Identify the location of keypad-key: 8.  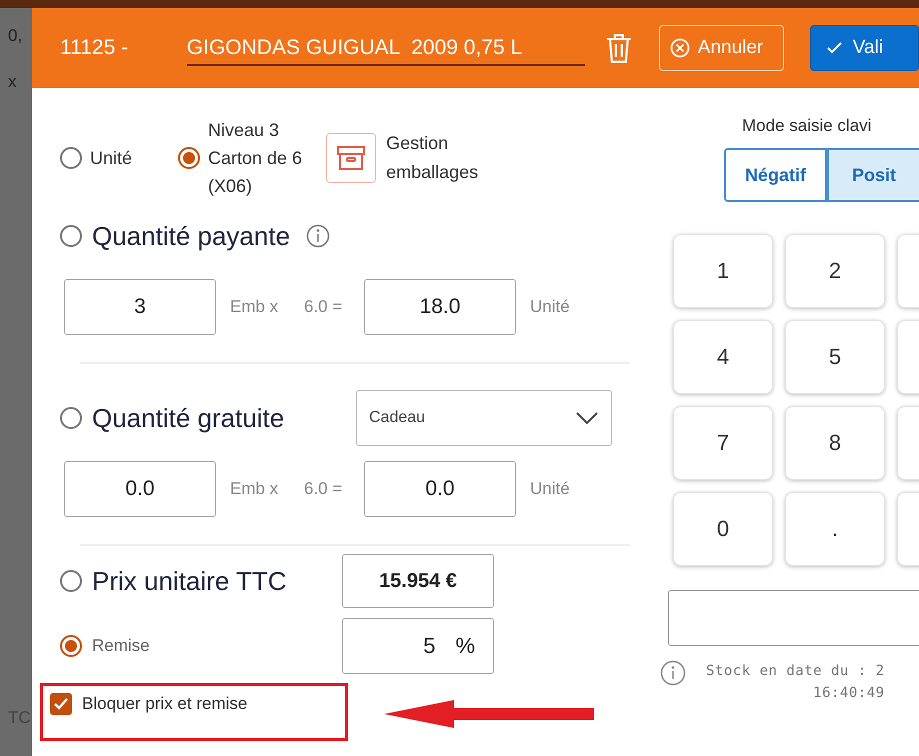
(835, 443).